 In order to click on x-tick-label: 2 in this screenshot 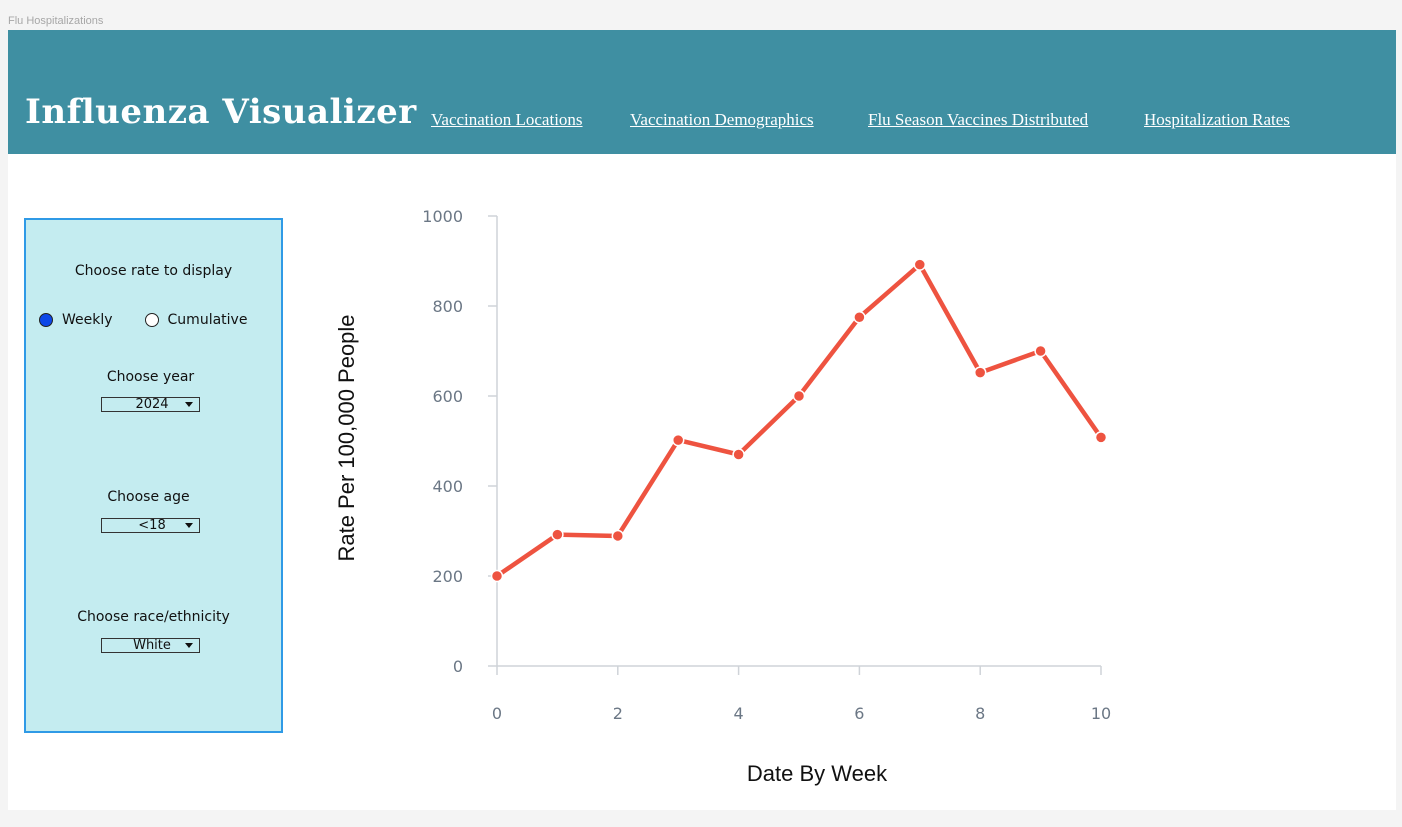, I will do `click(618, 713)`.